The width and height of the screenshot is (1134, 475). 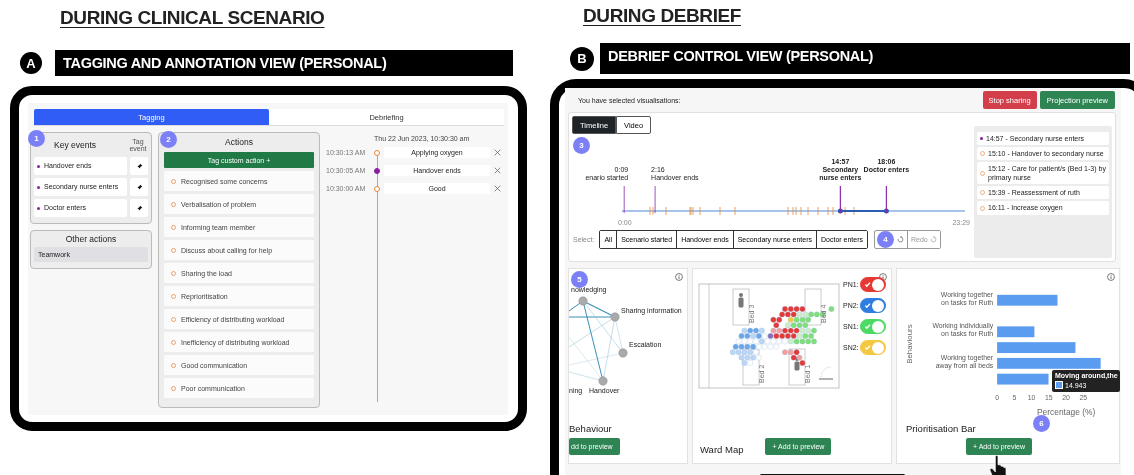 What do you see at coordinates (377, 170) in the screenshot?
I see `event-dot` at bounding box center [377, 170].